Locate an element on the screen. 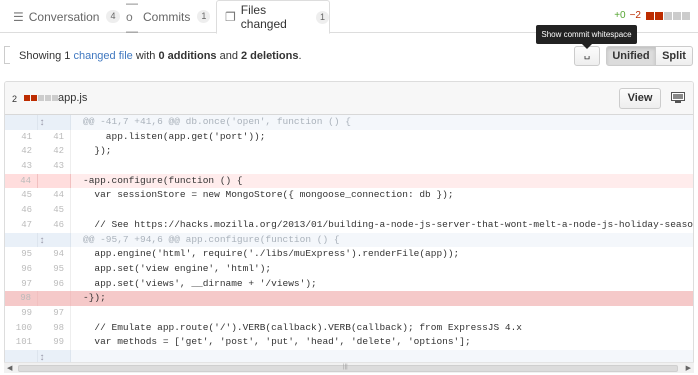 This screenshot has height=375, width=698. summary-prefix: Showing is located at coordinates (42, 56).